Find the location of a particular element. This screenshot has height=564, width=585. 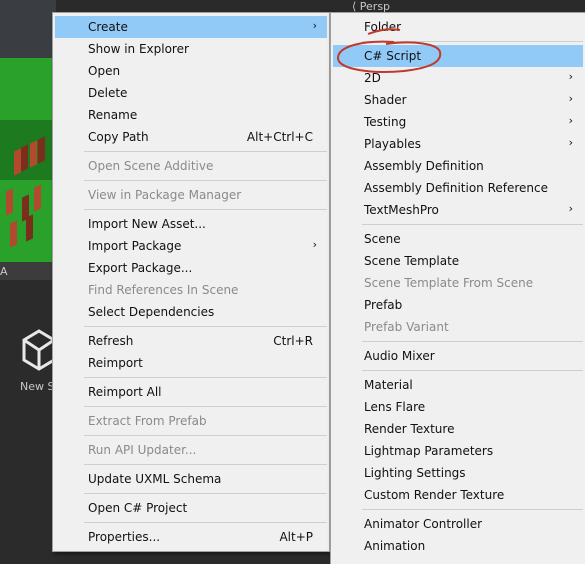

submenu-item-animation: Animation is located at coordinates (458, 546).